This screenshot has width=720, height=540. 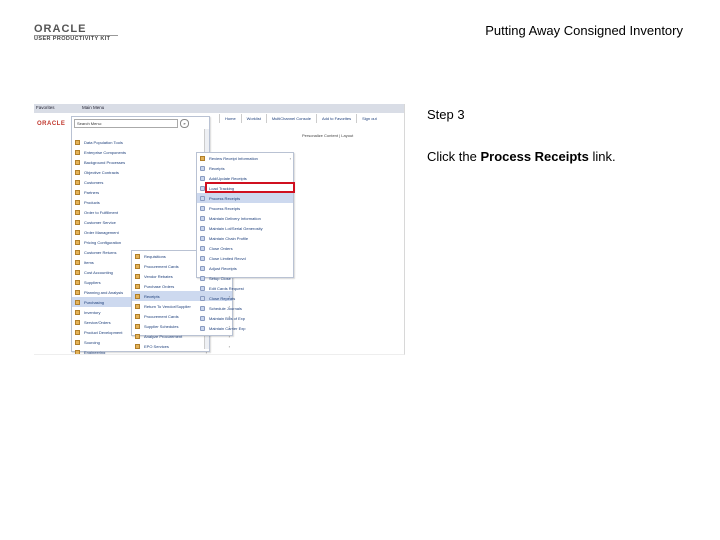 What do you see at coordinates (245, 308) in the screenshot?
I see `receipts-submenu-item: Schedule Journals` at bounding box center [245, 308].